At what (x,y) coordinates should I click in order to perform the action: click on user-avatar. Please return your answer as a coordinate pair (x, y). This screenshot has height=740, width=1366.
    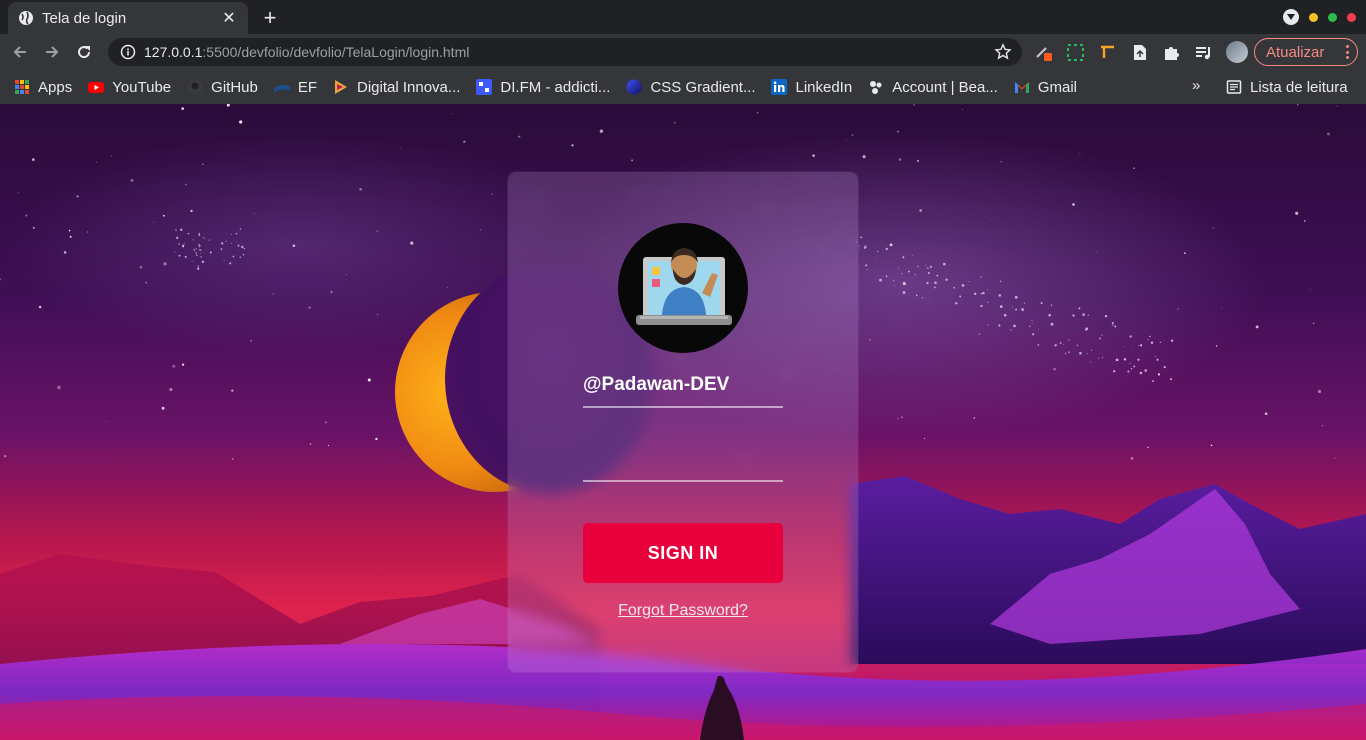
    Looking at the image, I should click on (683, 288).